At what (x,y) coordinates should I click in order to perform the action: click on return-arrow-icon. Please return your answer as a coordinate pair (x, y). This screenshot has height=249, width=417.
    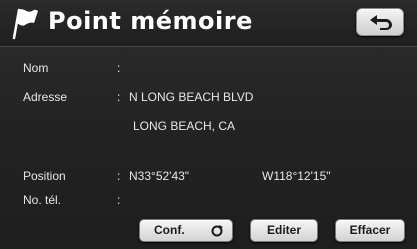
    Looking at the image, I should click on (381, 22).